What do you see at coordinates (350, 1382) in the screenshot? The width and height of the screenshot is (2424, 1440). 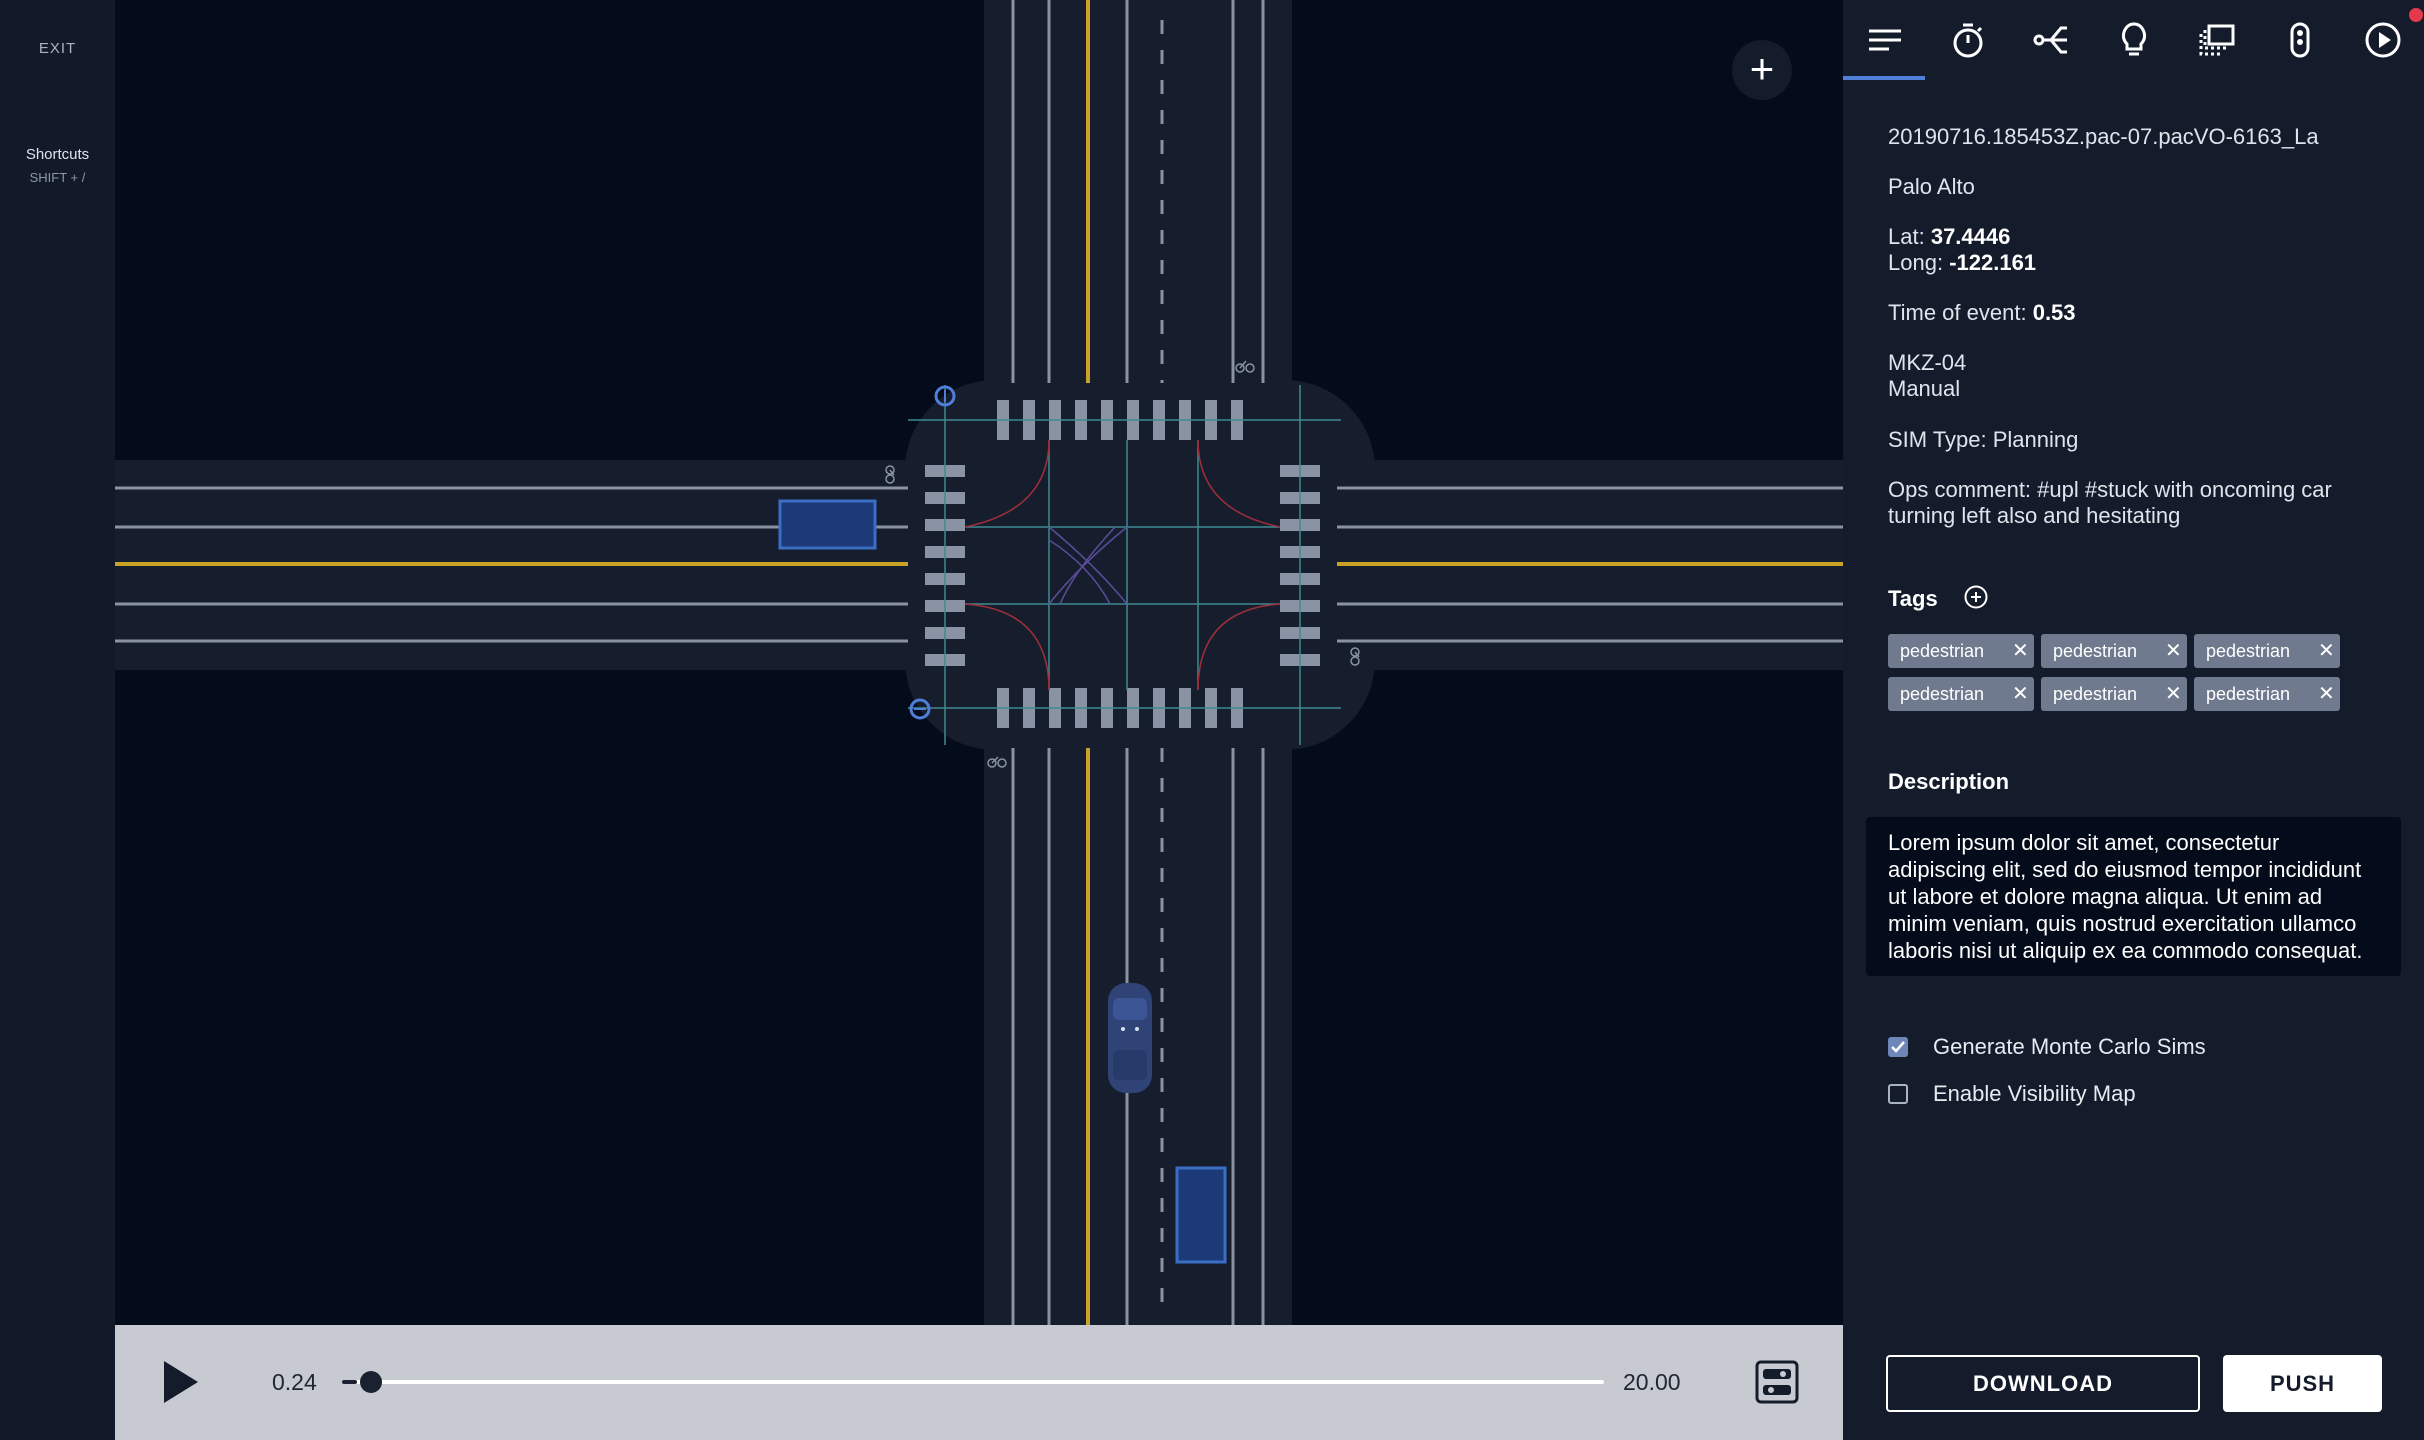 I see `timeline-progress` at bounding box center [350, 1382].